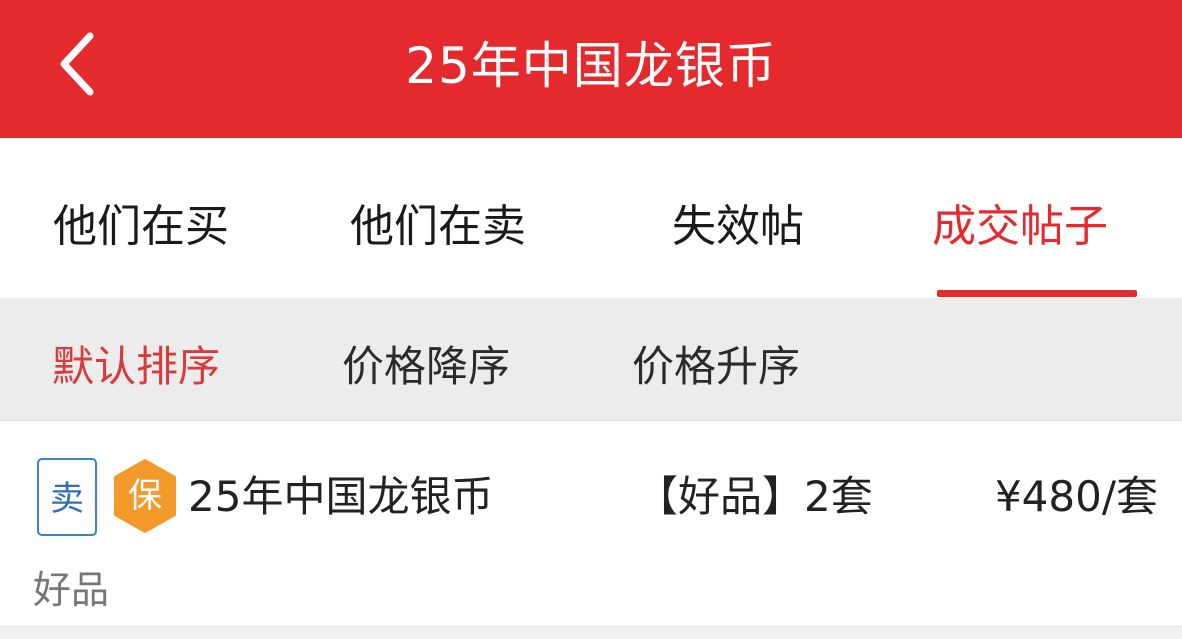 This screenshot has height=639, width=1182. I want to click on listing-condition: 好品, so click(71, 590).